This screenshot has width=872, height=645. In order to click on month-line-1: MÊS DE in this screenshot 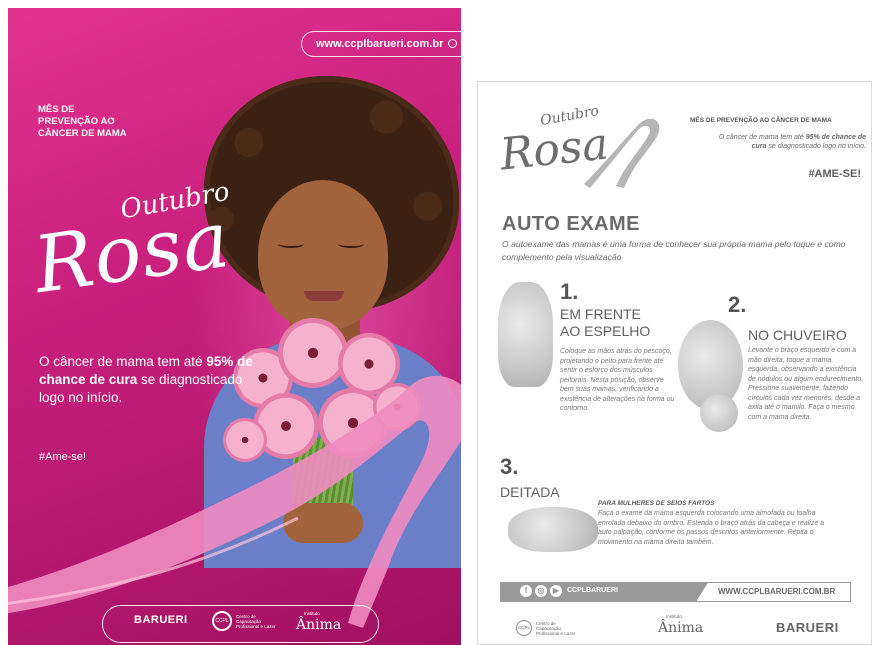, I will do `click(56, 109)`.